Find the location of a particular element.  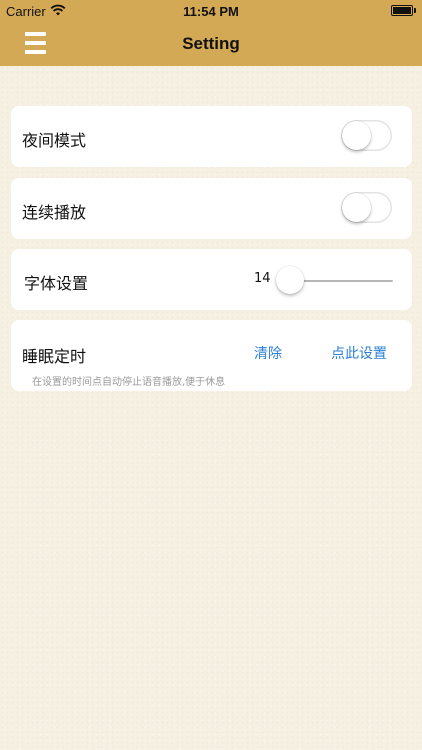

sleep-timer-row: 睡眠定时 清除 点此设置 在设置的时间点自动停止语音播放,便于休息 is located at coordinates (211, 355).